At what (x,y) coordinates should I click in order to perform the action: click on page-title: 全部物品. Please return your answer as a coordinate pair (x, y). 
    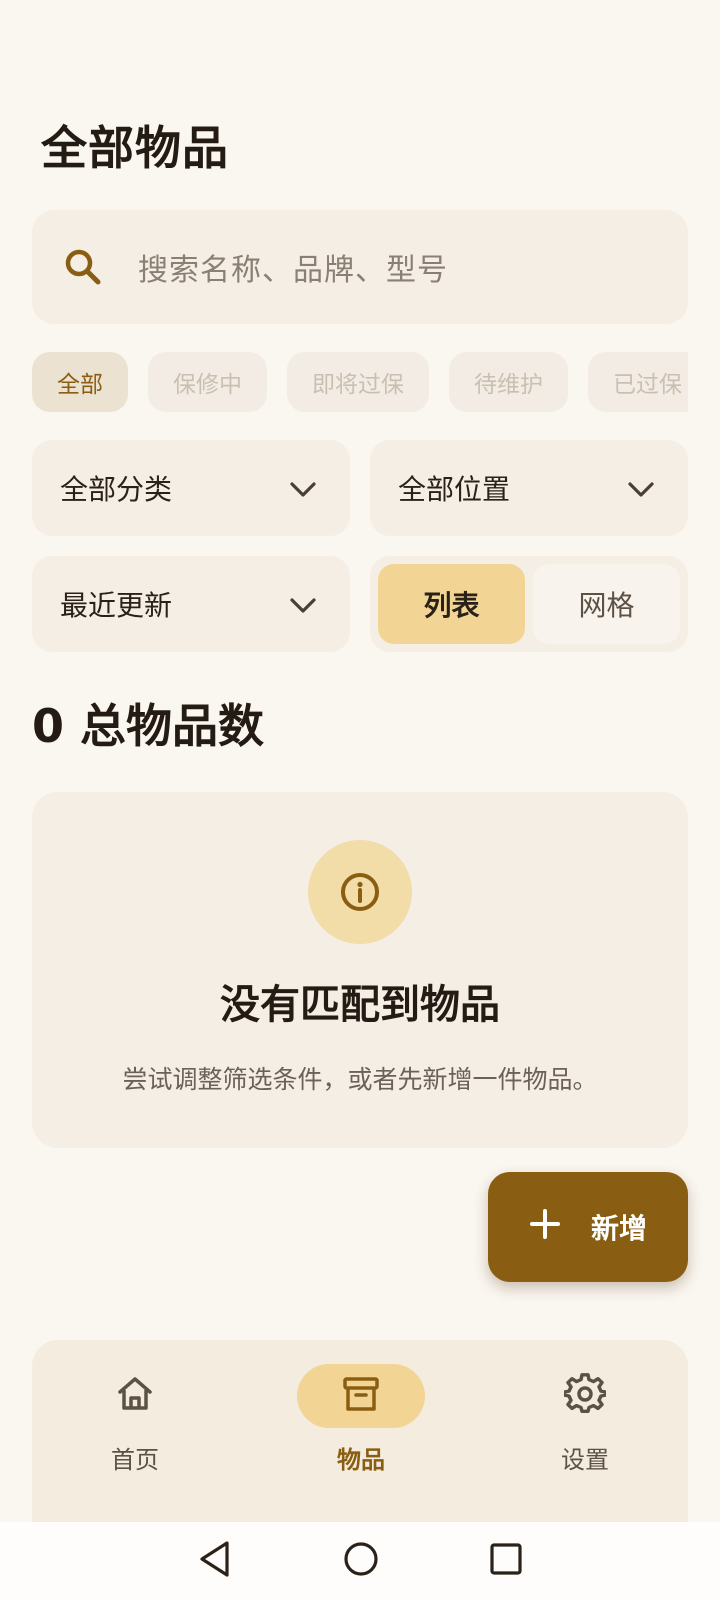
    Looking at the image, I should click on (135, 148).